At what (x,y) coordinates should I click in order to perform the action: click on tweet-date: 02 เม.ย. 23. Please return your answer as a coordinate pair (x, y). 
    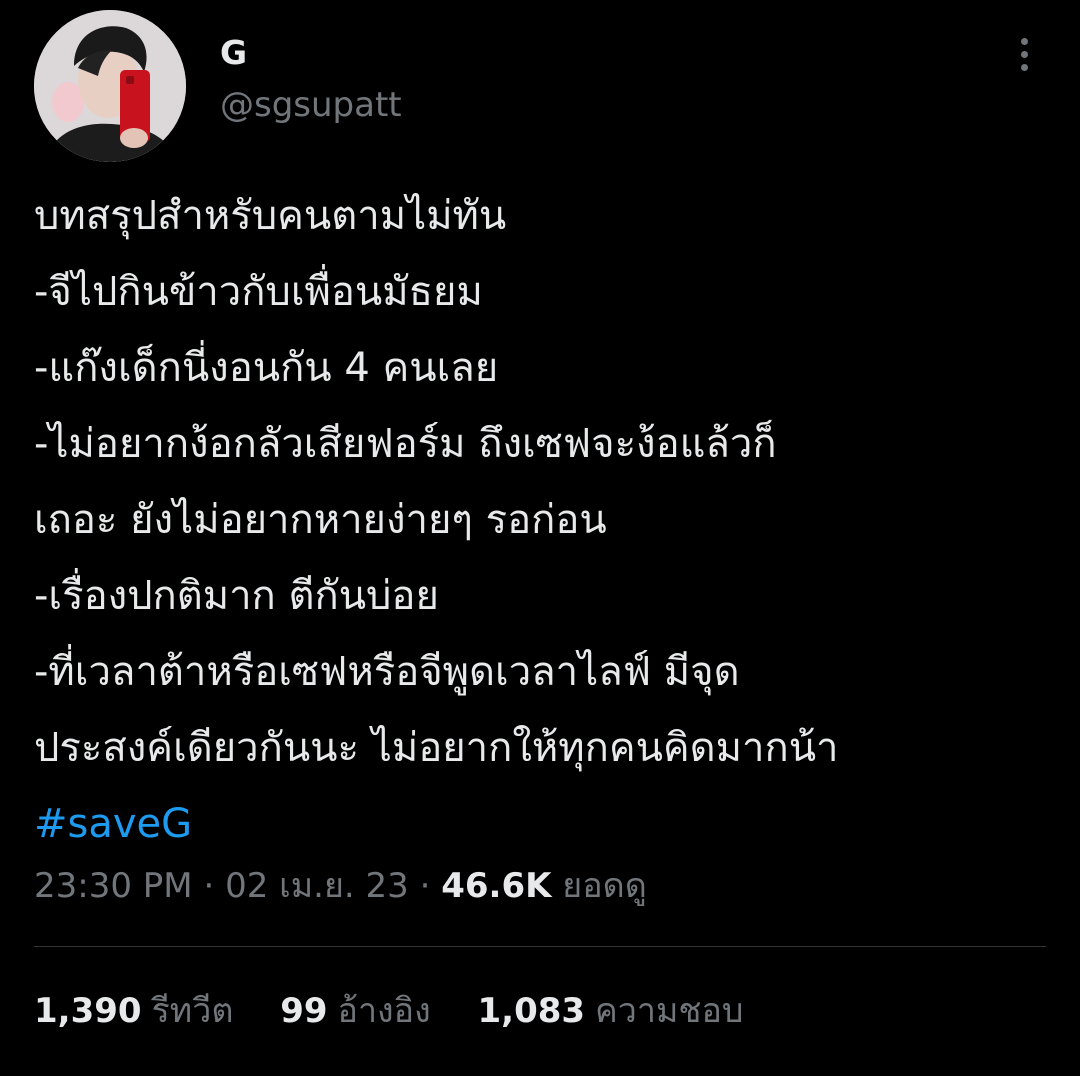
    Looking at the image, I should click on (317, 886).